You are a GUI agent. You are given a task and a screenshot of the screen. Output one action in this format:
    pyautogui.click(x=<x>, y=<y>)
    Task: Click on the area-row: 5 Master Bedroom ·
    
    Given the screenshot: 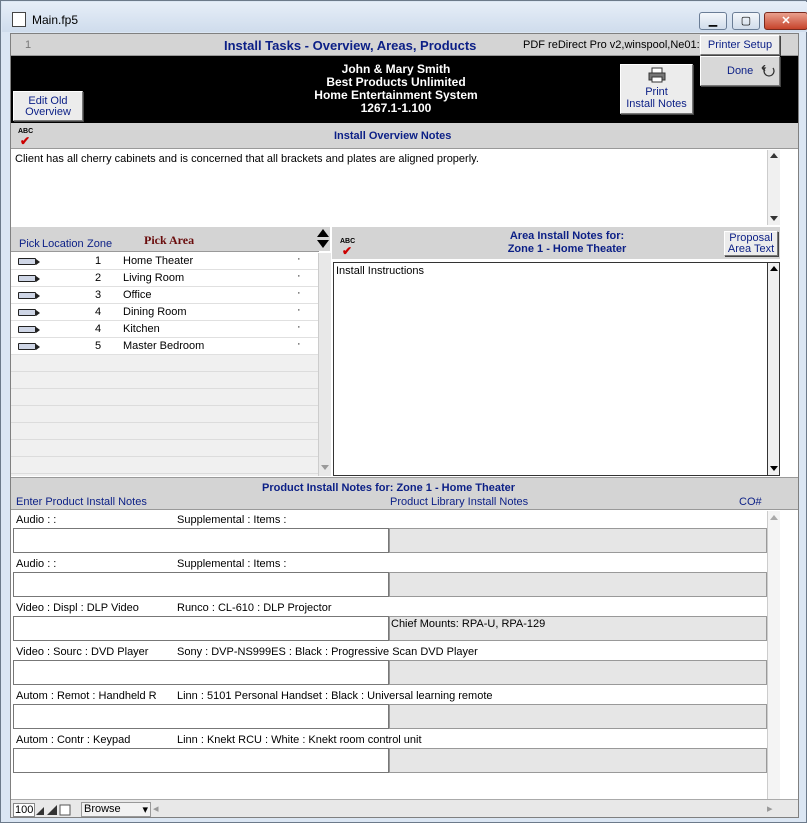 What is the action you would take?
    pyautogui.click(x=164, y=346)
    